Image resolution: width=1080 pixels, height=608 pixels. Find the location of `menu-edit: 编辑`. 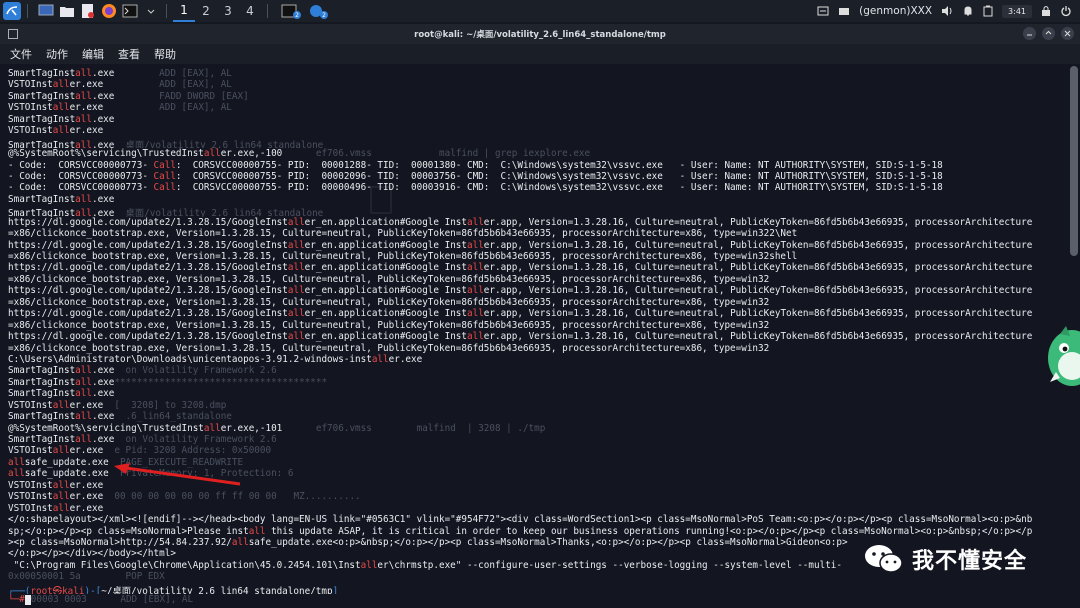

menu-edit: 编辑 is located at coordinates (93, 54).